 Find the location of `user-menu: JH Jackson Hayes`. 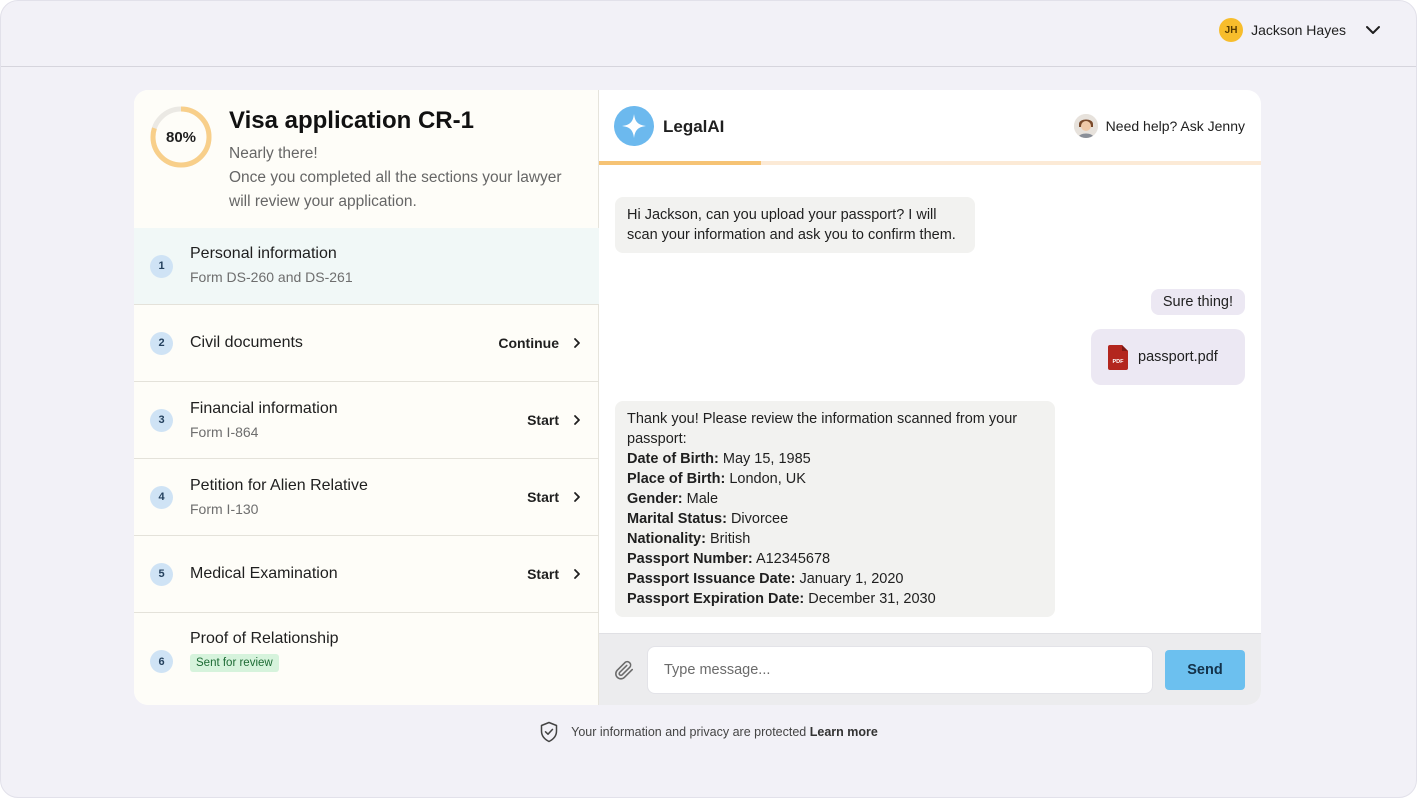

user-menu: JH Jackson Hayes is located at coordinates (1300, 30).